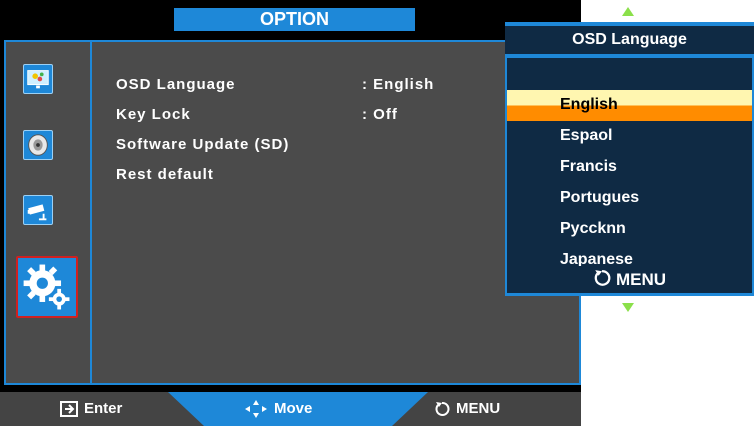 The image size is (754, 426). What do you see at coordinates (586, 136) in the screenshot?
I see `language-option-espaol: Espaol` at bounding box center [586, 136].